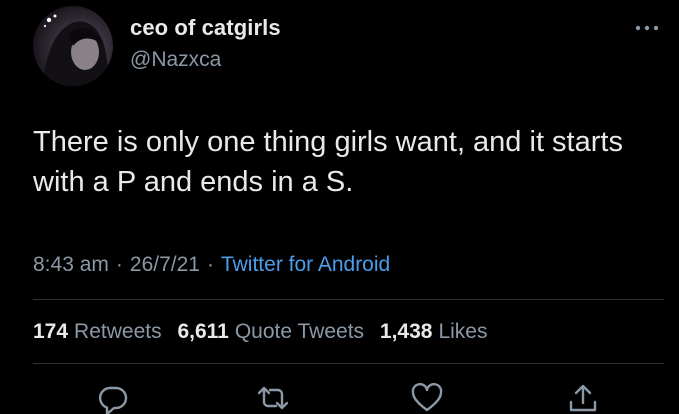  I want to click on retweets-count: 174, so click(51, 331).